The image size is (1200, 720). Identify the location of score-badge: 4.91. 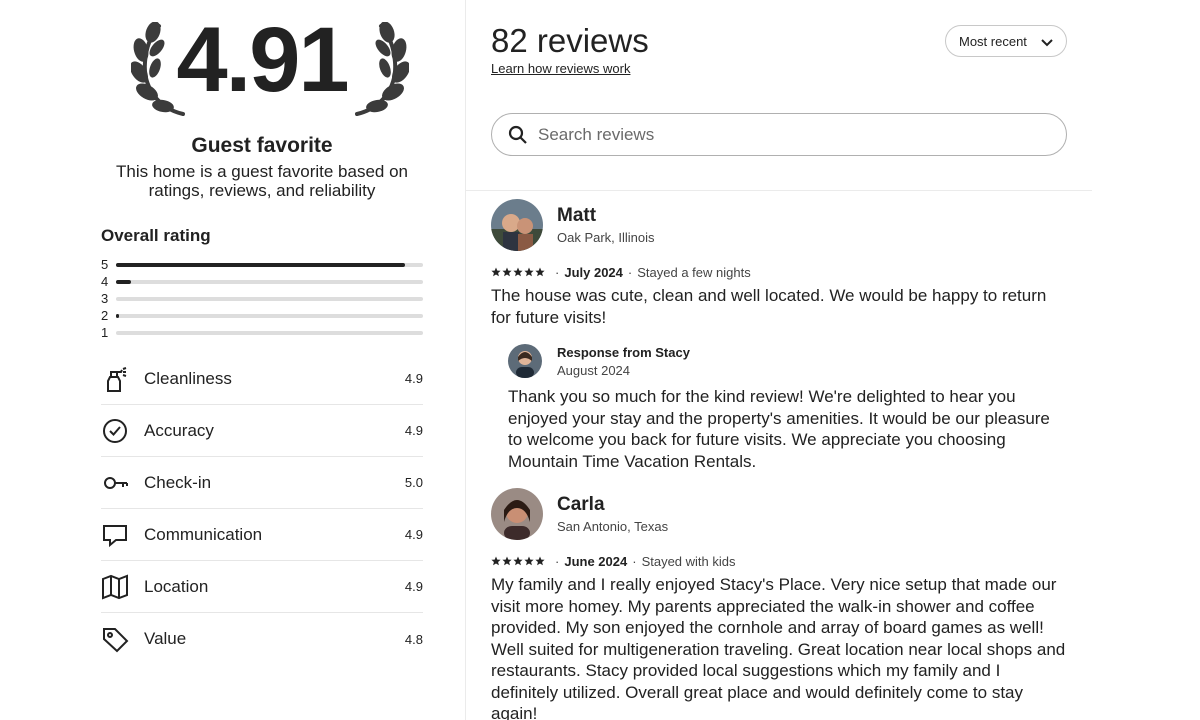
(262, 65).